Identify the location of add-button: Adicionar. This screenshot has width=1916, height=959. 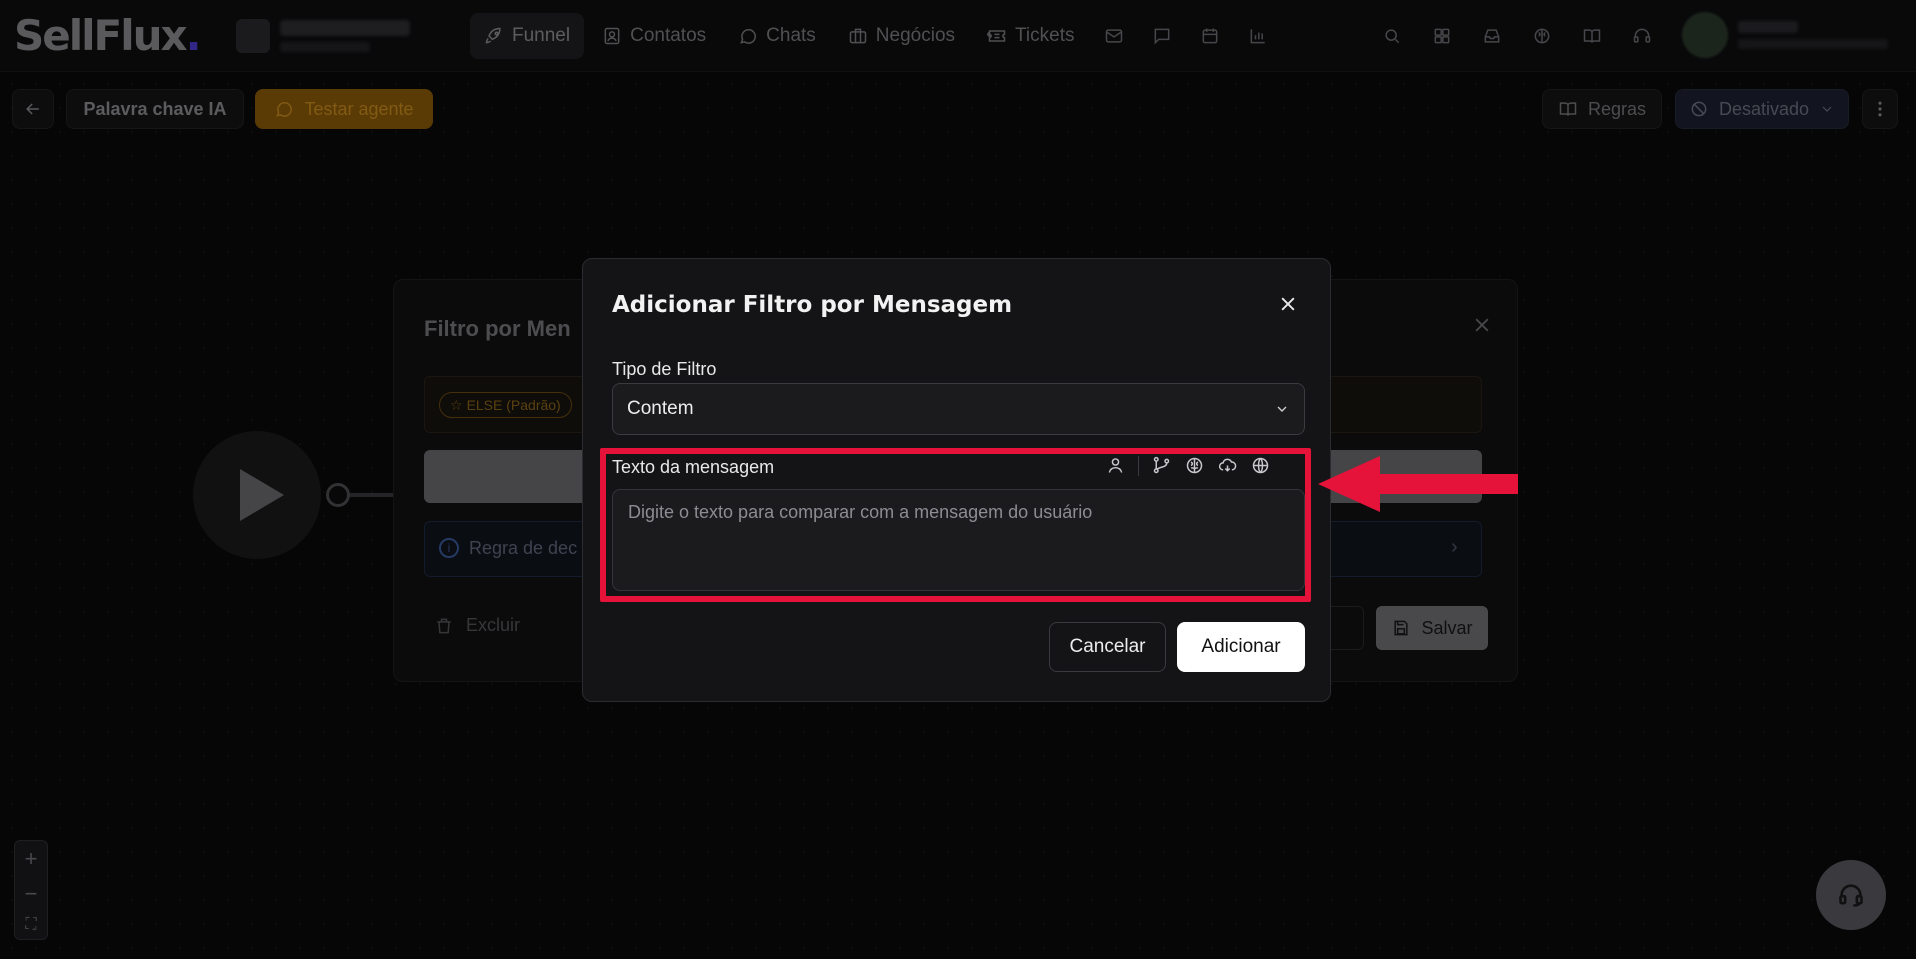
(1241, 647).